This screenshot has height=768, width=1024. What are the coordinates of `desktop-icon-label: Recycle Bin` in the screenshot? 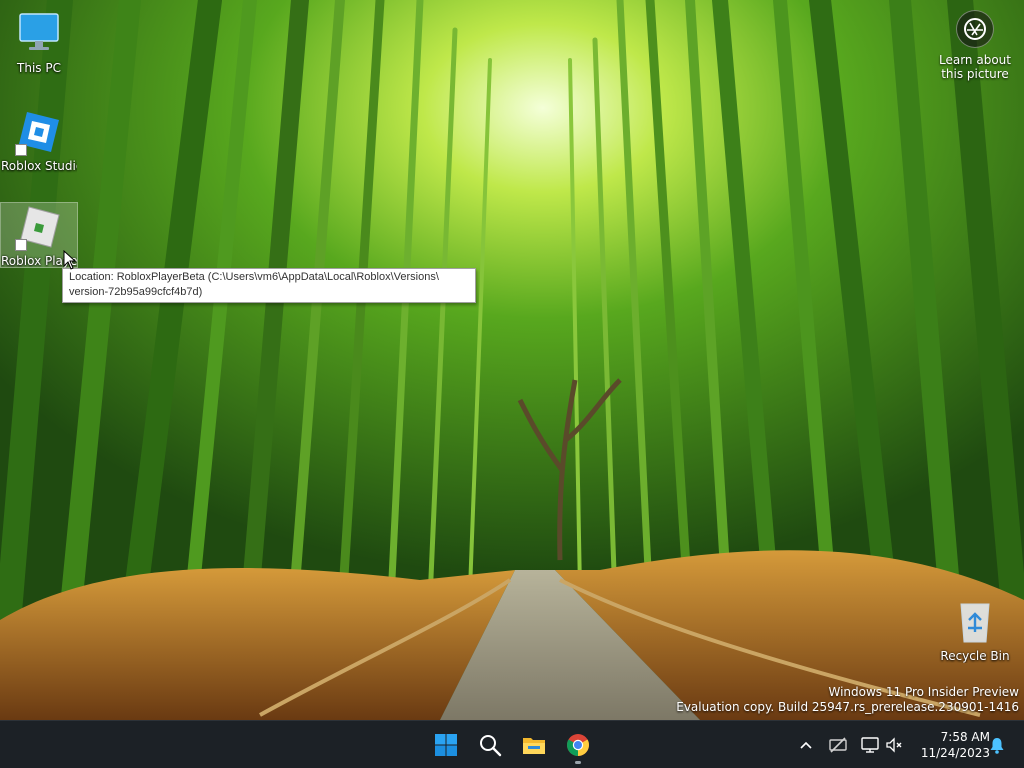 It's located at (975, 656).